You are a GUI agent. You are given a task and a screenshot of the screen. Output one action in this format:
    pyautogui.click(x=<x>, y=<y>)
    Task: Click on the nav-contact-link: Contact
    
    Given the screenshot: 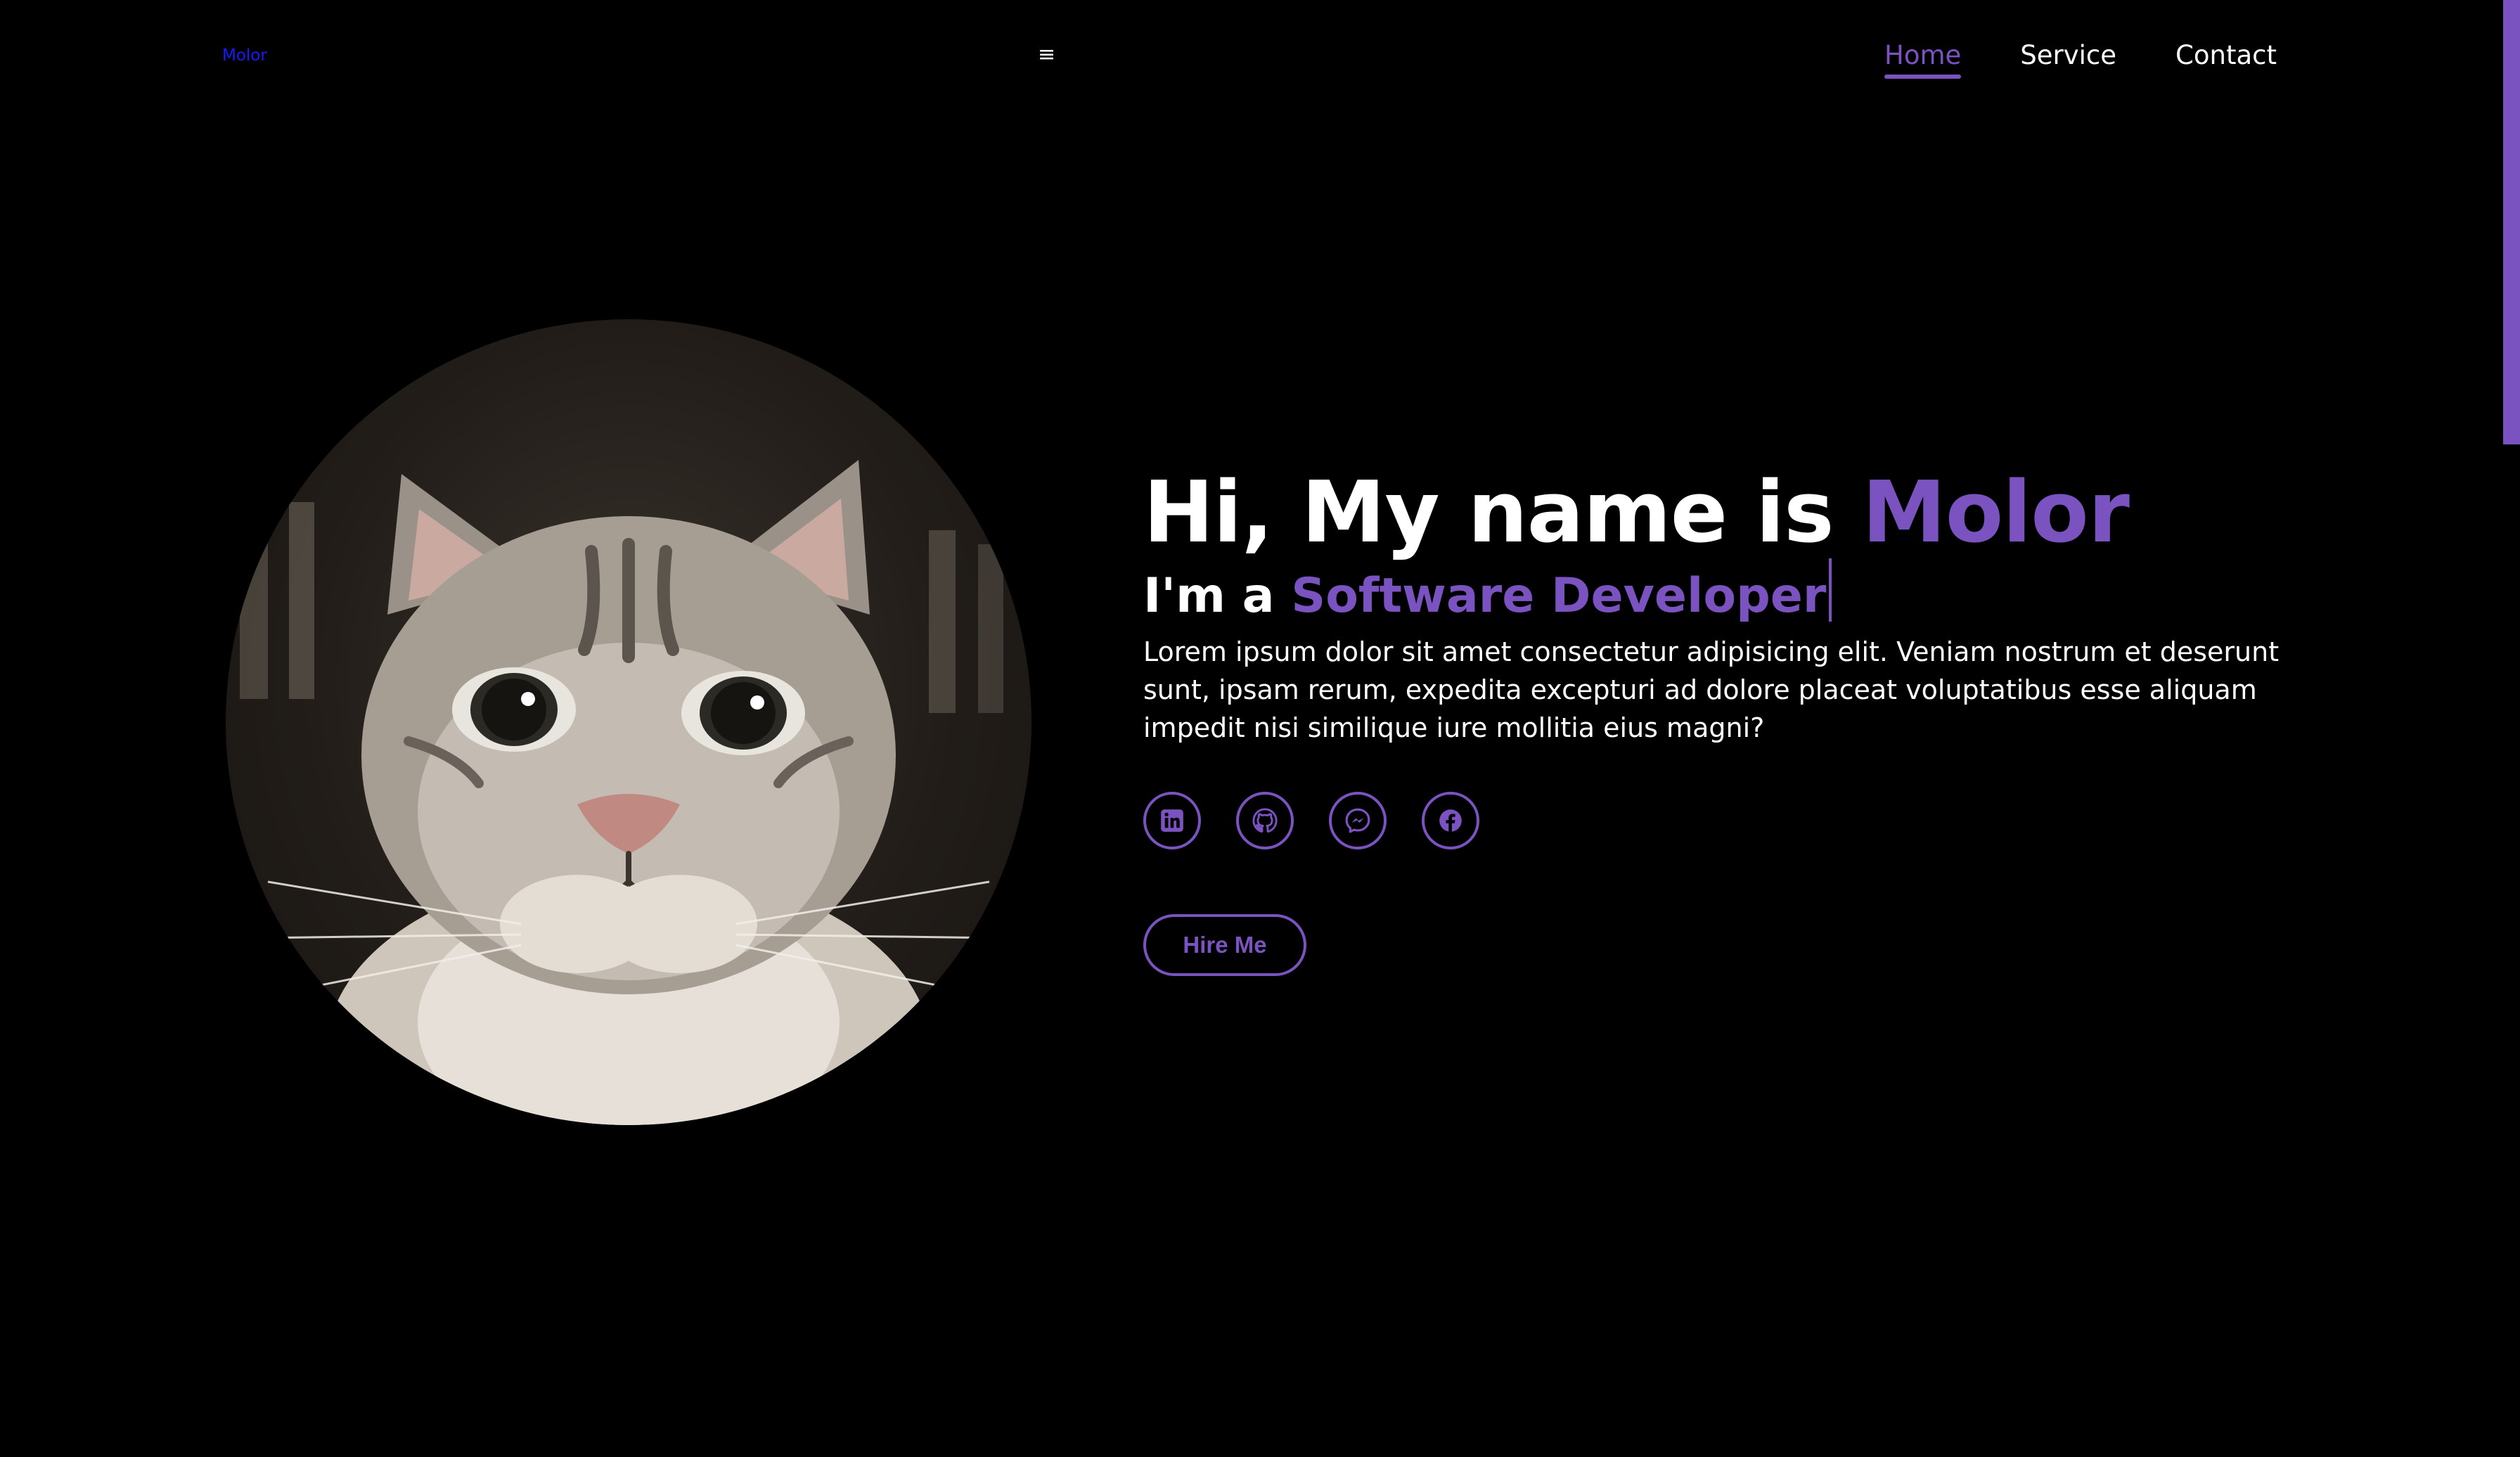 What is the action you would take?
    pyautogui.click(x=2226, y=56)
    